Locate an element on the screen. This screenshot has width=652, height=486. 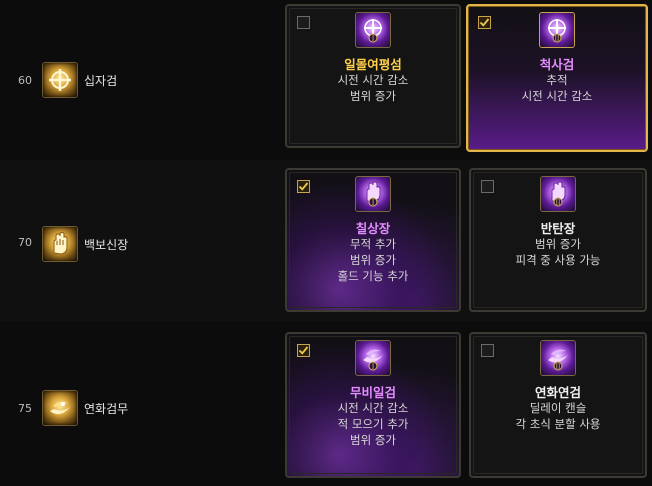
tripod-option-card-selected: I 칠상장 무적 추가 범위 증가 홀드 기능 추가 is located at coordinates (373, 240).